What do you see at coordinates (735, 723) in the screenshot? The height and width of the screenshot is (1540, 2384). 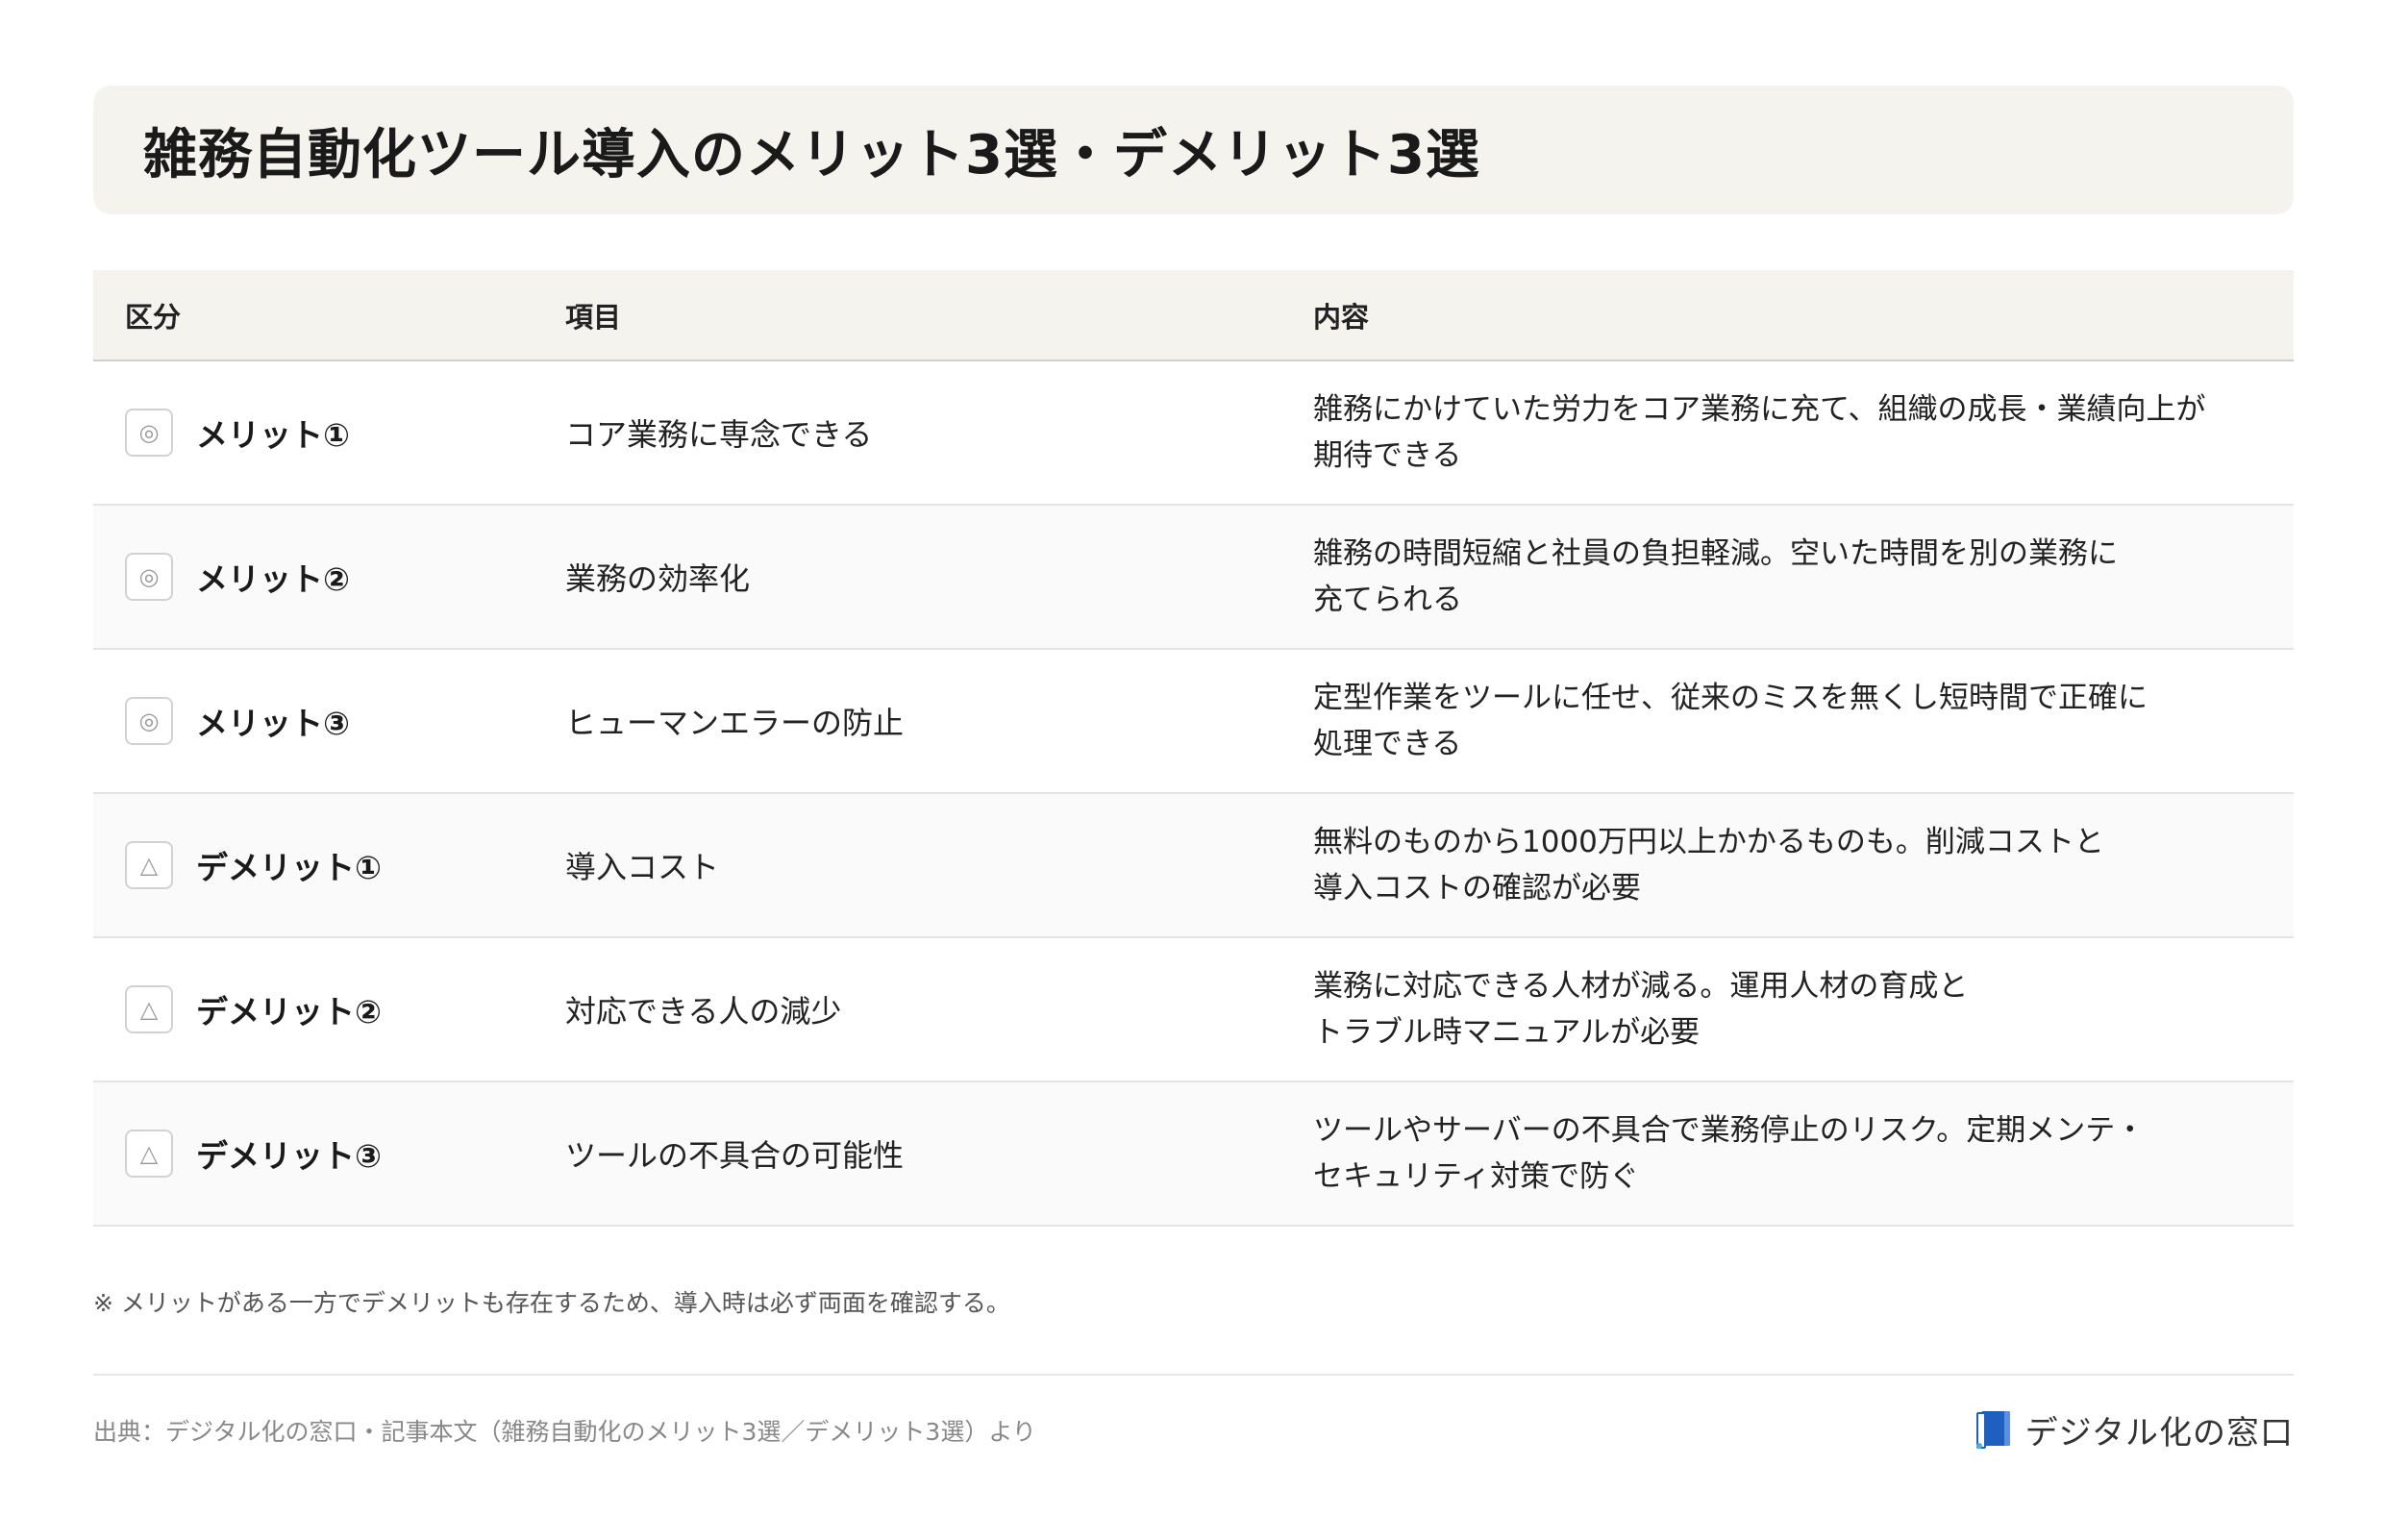 I see `item-cell: ヒューマンエラーの防止` at bounding box center [735, 723].